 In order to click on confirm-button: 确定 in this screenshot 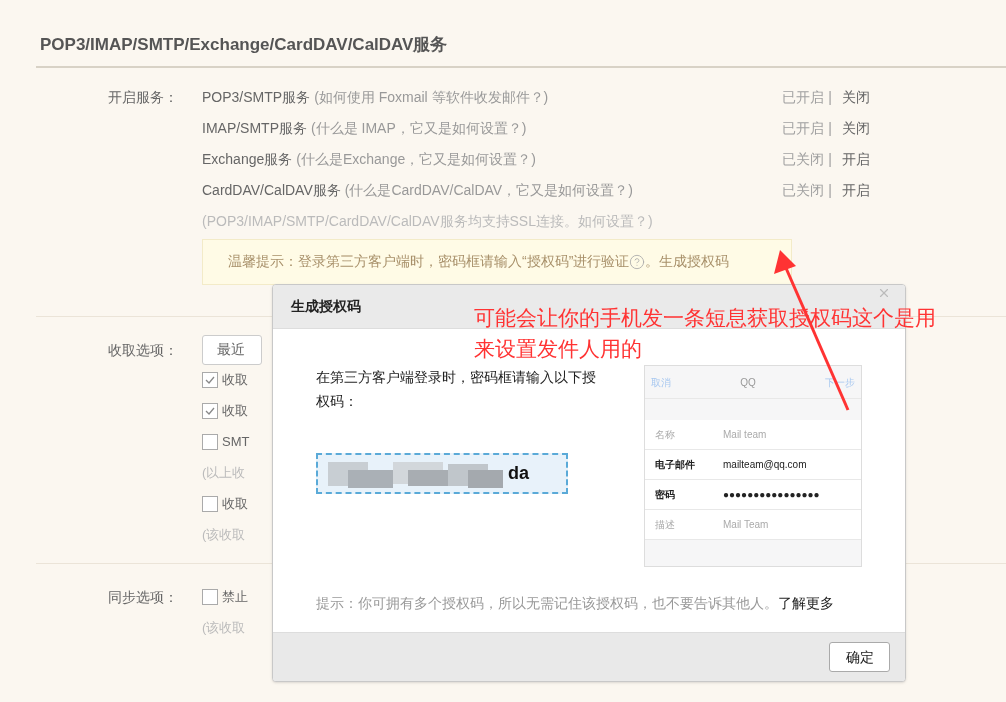, I will do `click(859, 657)`.